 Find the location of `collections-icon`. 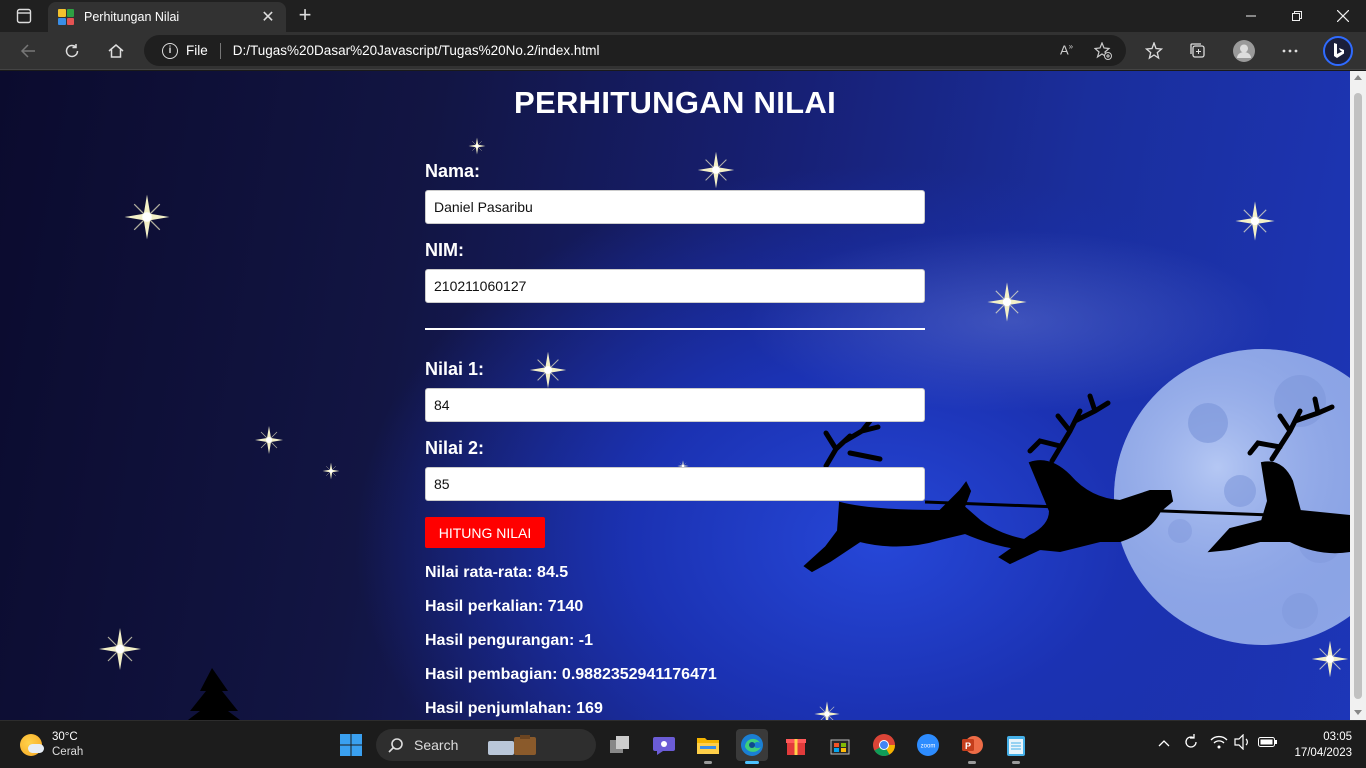

collections-icon is located at coordinates (1197, 50).